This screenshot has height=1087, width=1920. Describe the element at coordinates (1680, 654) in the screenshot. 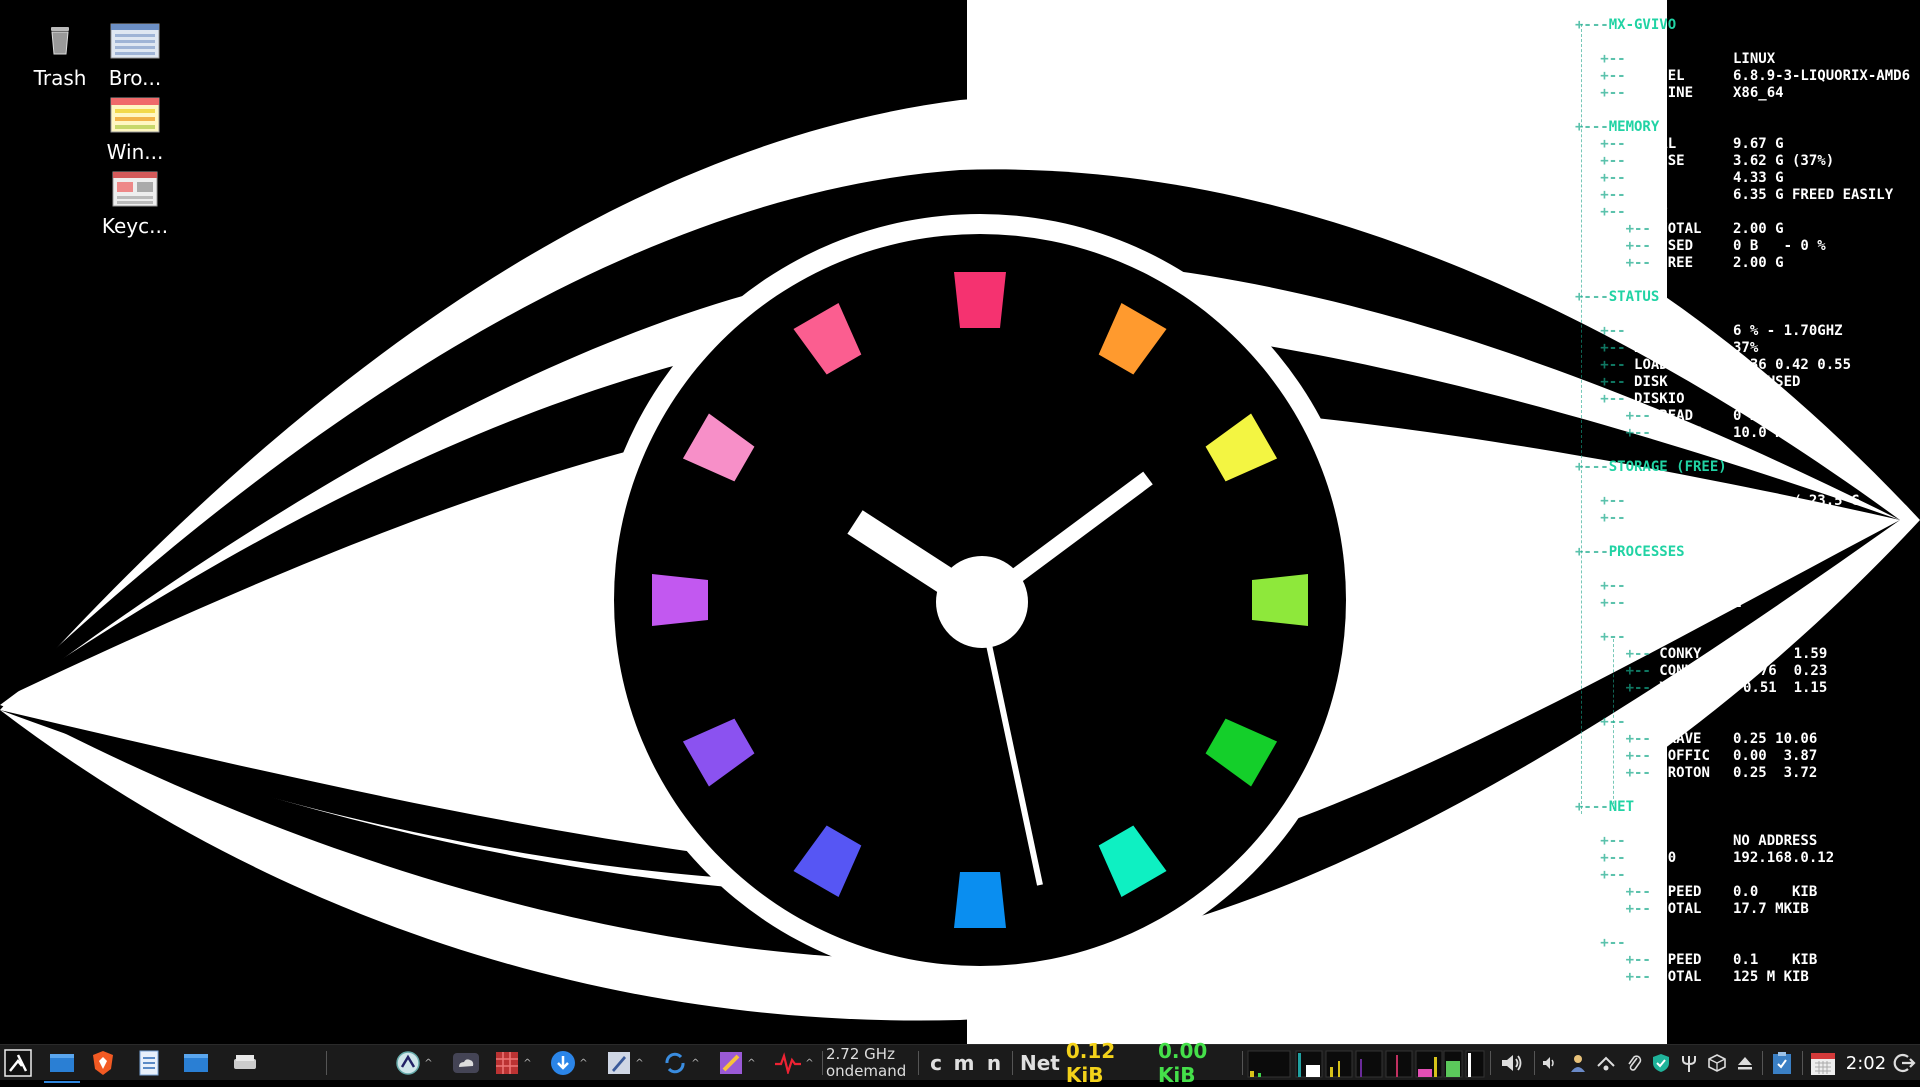

I see `conky-cpu-proc-name: CONKY` at that location.